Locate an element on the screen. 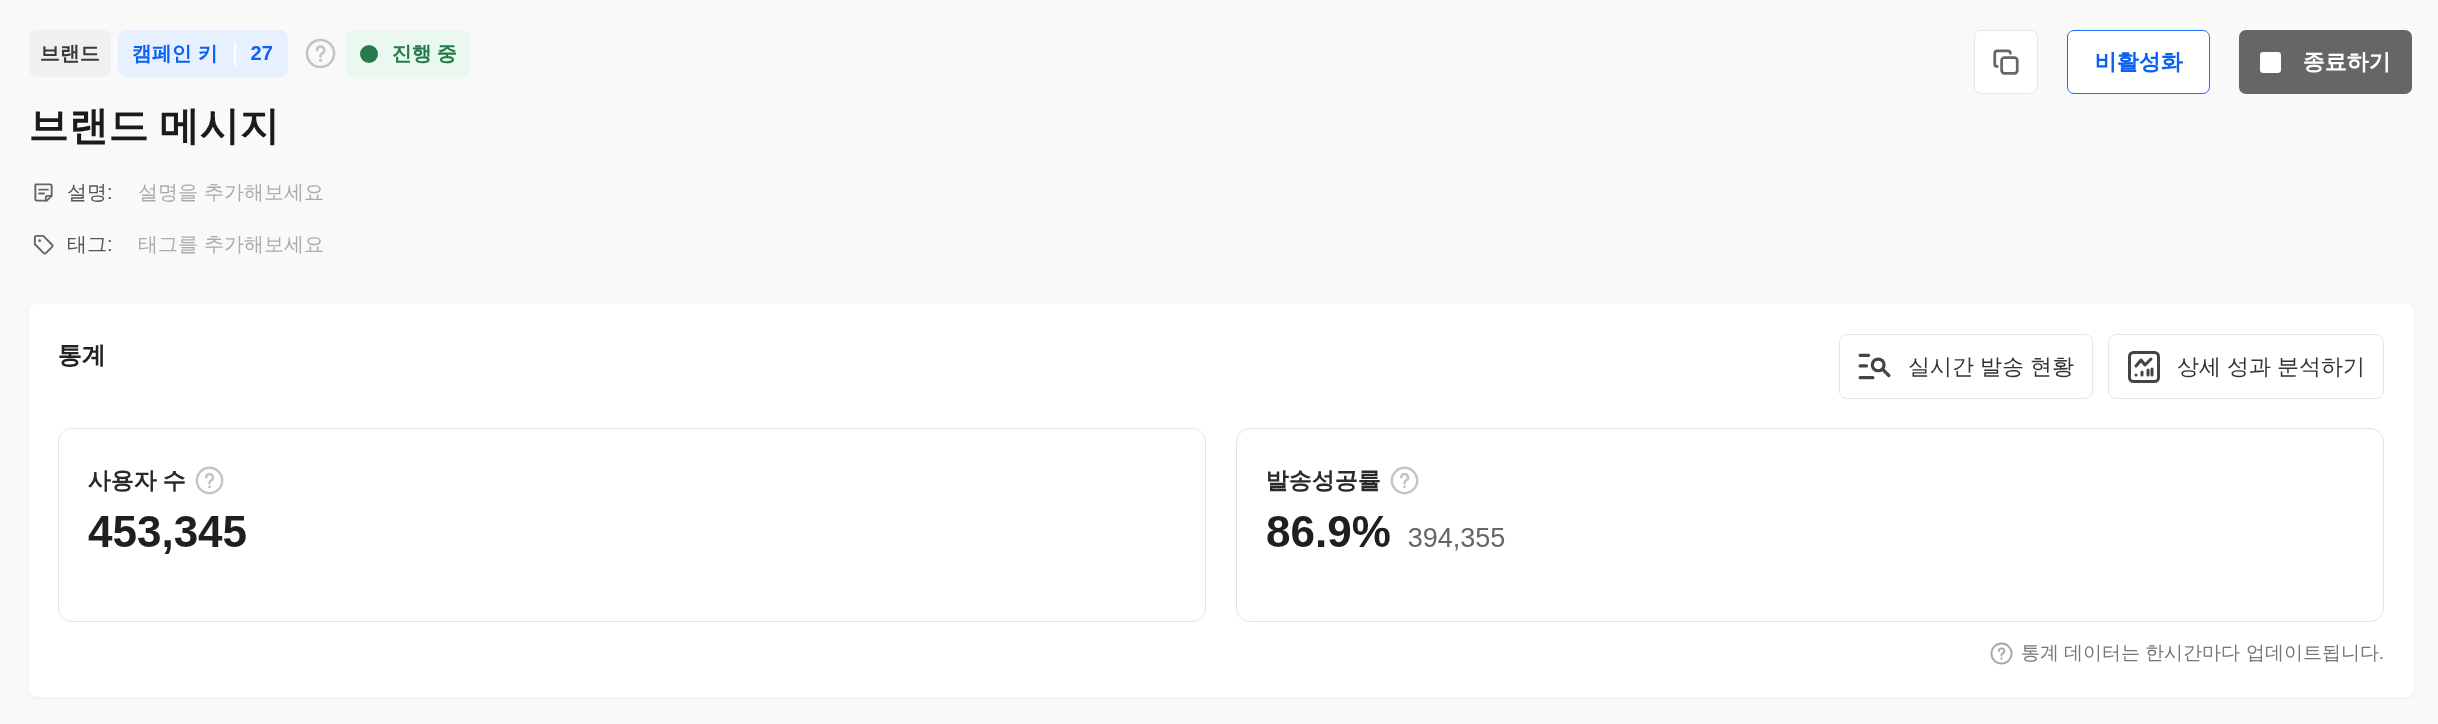 The height and width of the screenshot is (724, 2438). copy-button is located at coordinates (2006, 62).